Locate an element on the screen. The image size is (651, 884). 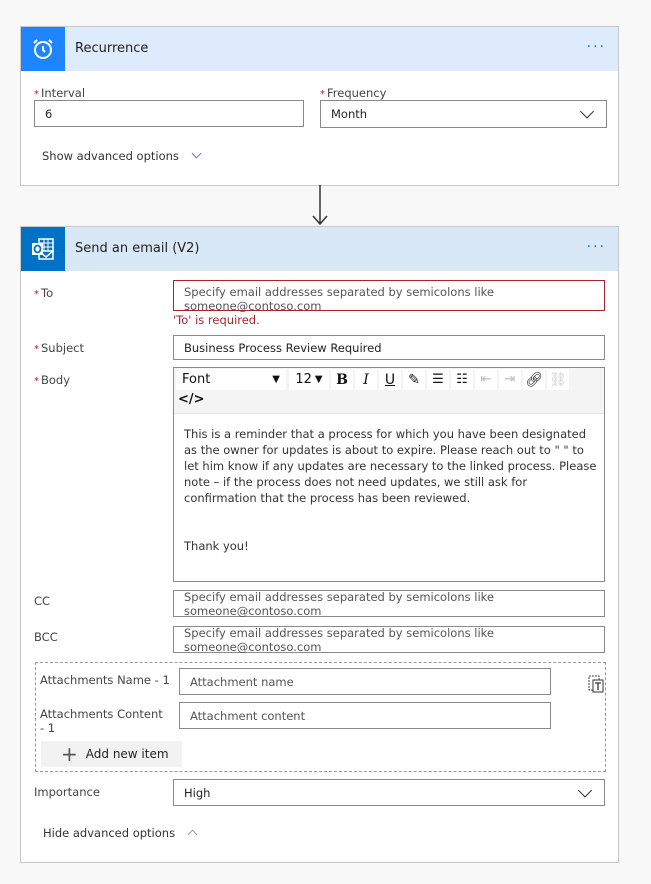
to-error-message: 'To' is required. is located at coordinates (216, 320).